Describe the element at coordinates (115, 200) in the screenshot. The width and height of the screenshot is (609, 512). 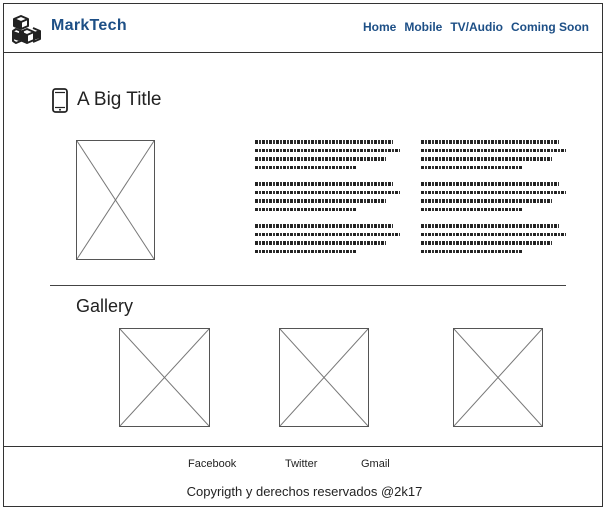
I see `image-placeholder` at that location.